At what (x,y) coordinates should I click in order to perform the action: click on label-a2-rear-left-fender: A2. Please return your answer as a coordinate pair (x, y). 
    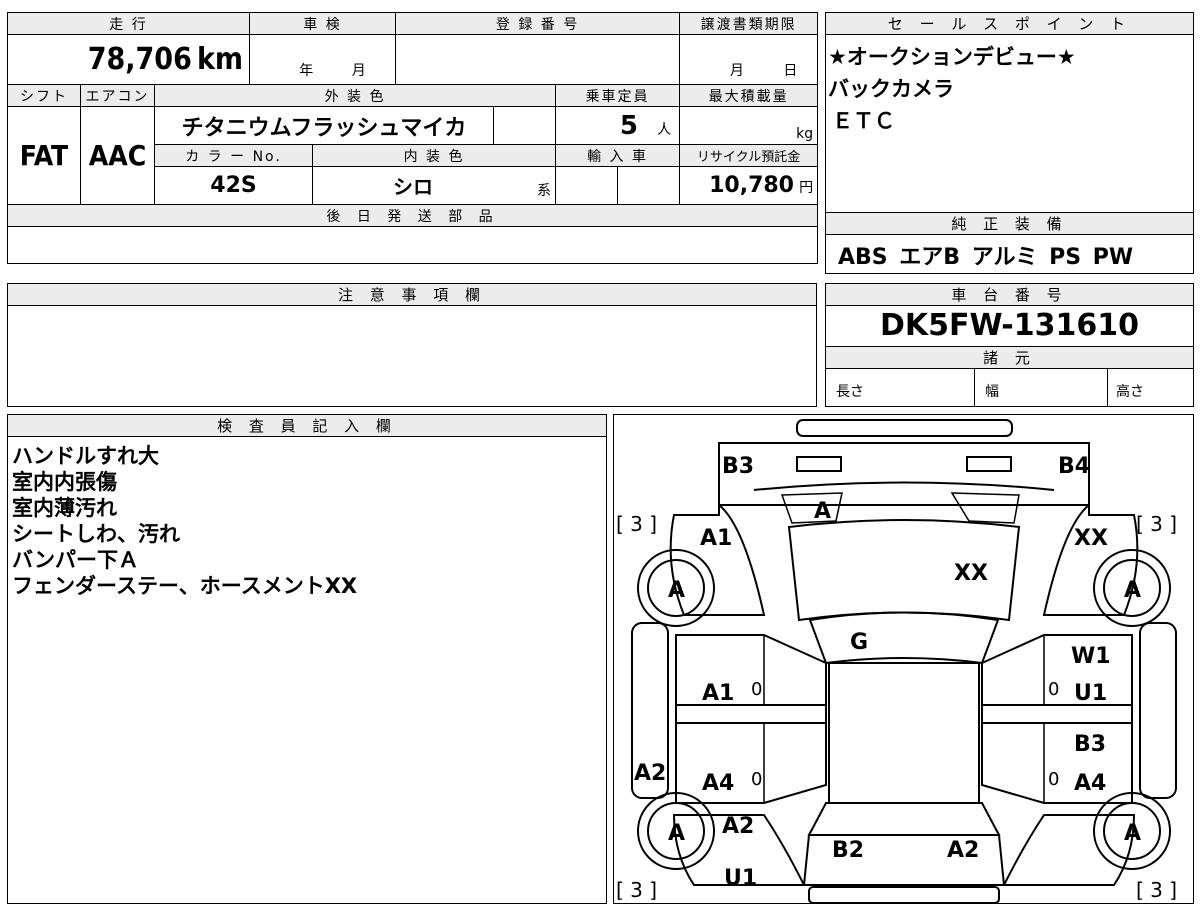
    Looking at the image, I should click on (738, 826).